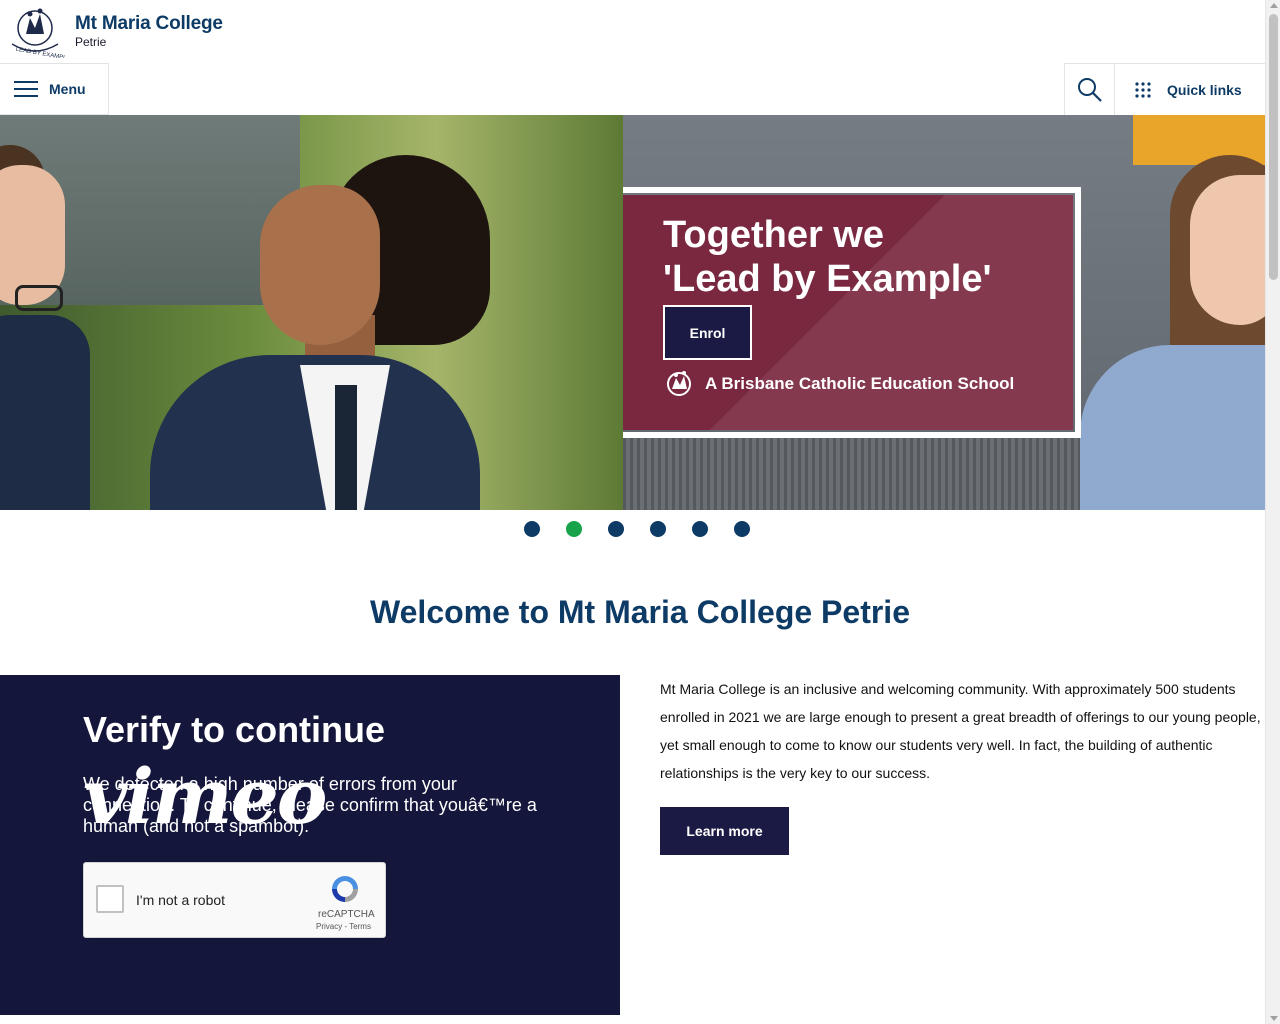  I want to click on search-icon, so click(1089, 89).